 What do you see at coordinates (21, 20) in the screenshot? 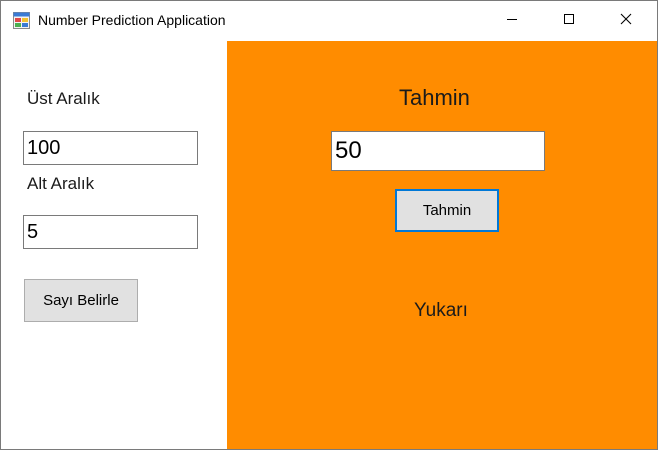
I see `app-window-icon` at bounding box center [21, 20].